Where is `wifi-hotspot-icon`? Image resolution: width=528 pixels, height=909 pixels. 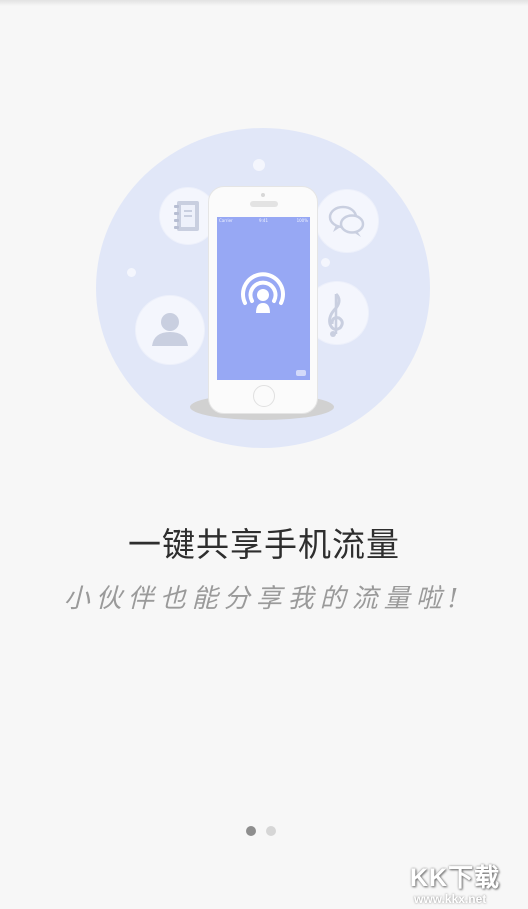
wifi-hotspot-icon is located at coordinates (263, 292).